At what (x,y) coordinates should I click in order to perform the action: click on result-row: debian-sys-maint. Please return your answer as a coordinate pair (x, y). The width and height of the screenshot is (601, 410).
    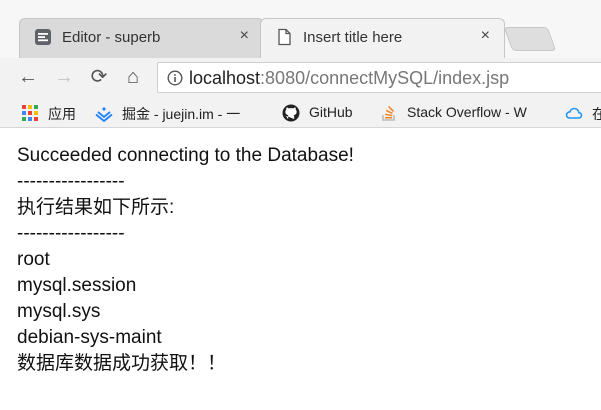
    Looking at the image, I should click on (89, 337).